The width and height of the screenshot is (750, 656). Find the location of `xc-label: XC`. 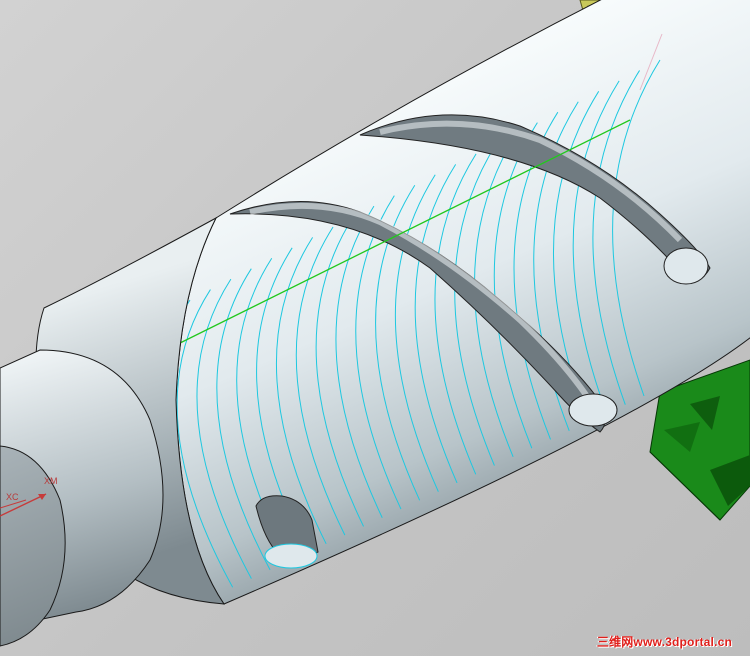

xc-label: XC is located at coordinates (12, 497).